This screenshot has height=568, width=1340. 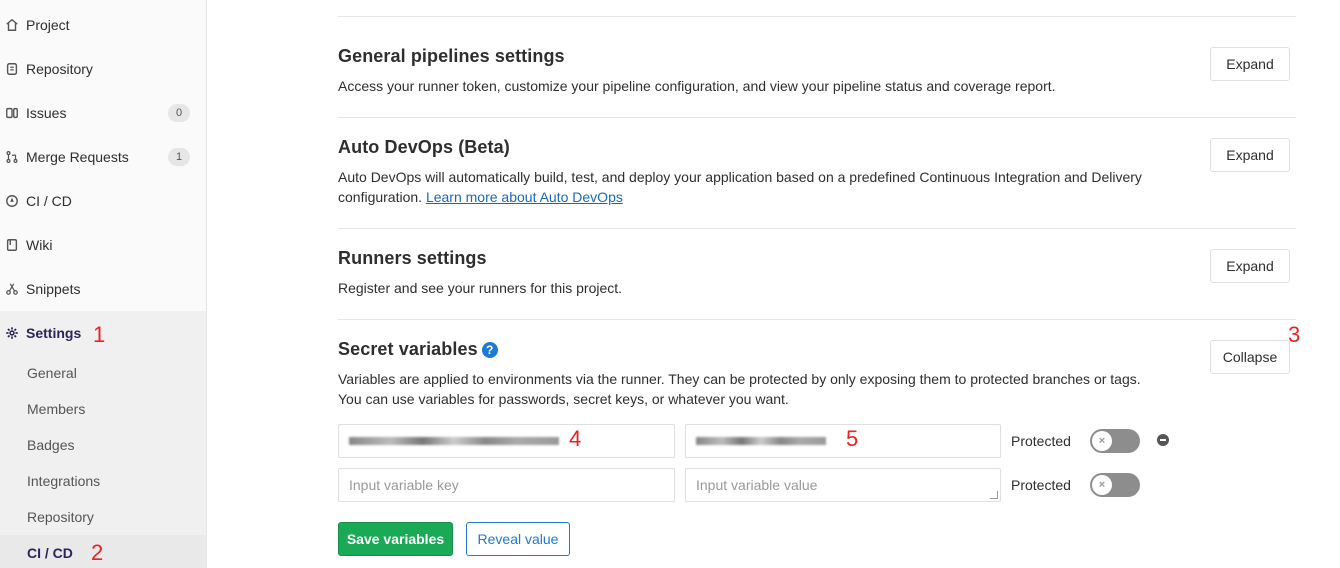 I want to click on learn-more-auto-devops-link: Learn more about Auto DevOps, so click(x=524, y=197).